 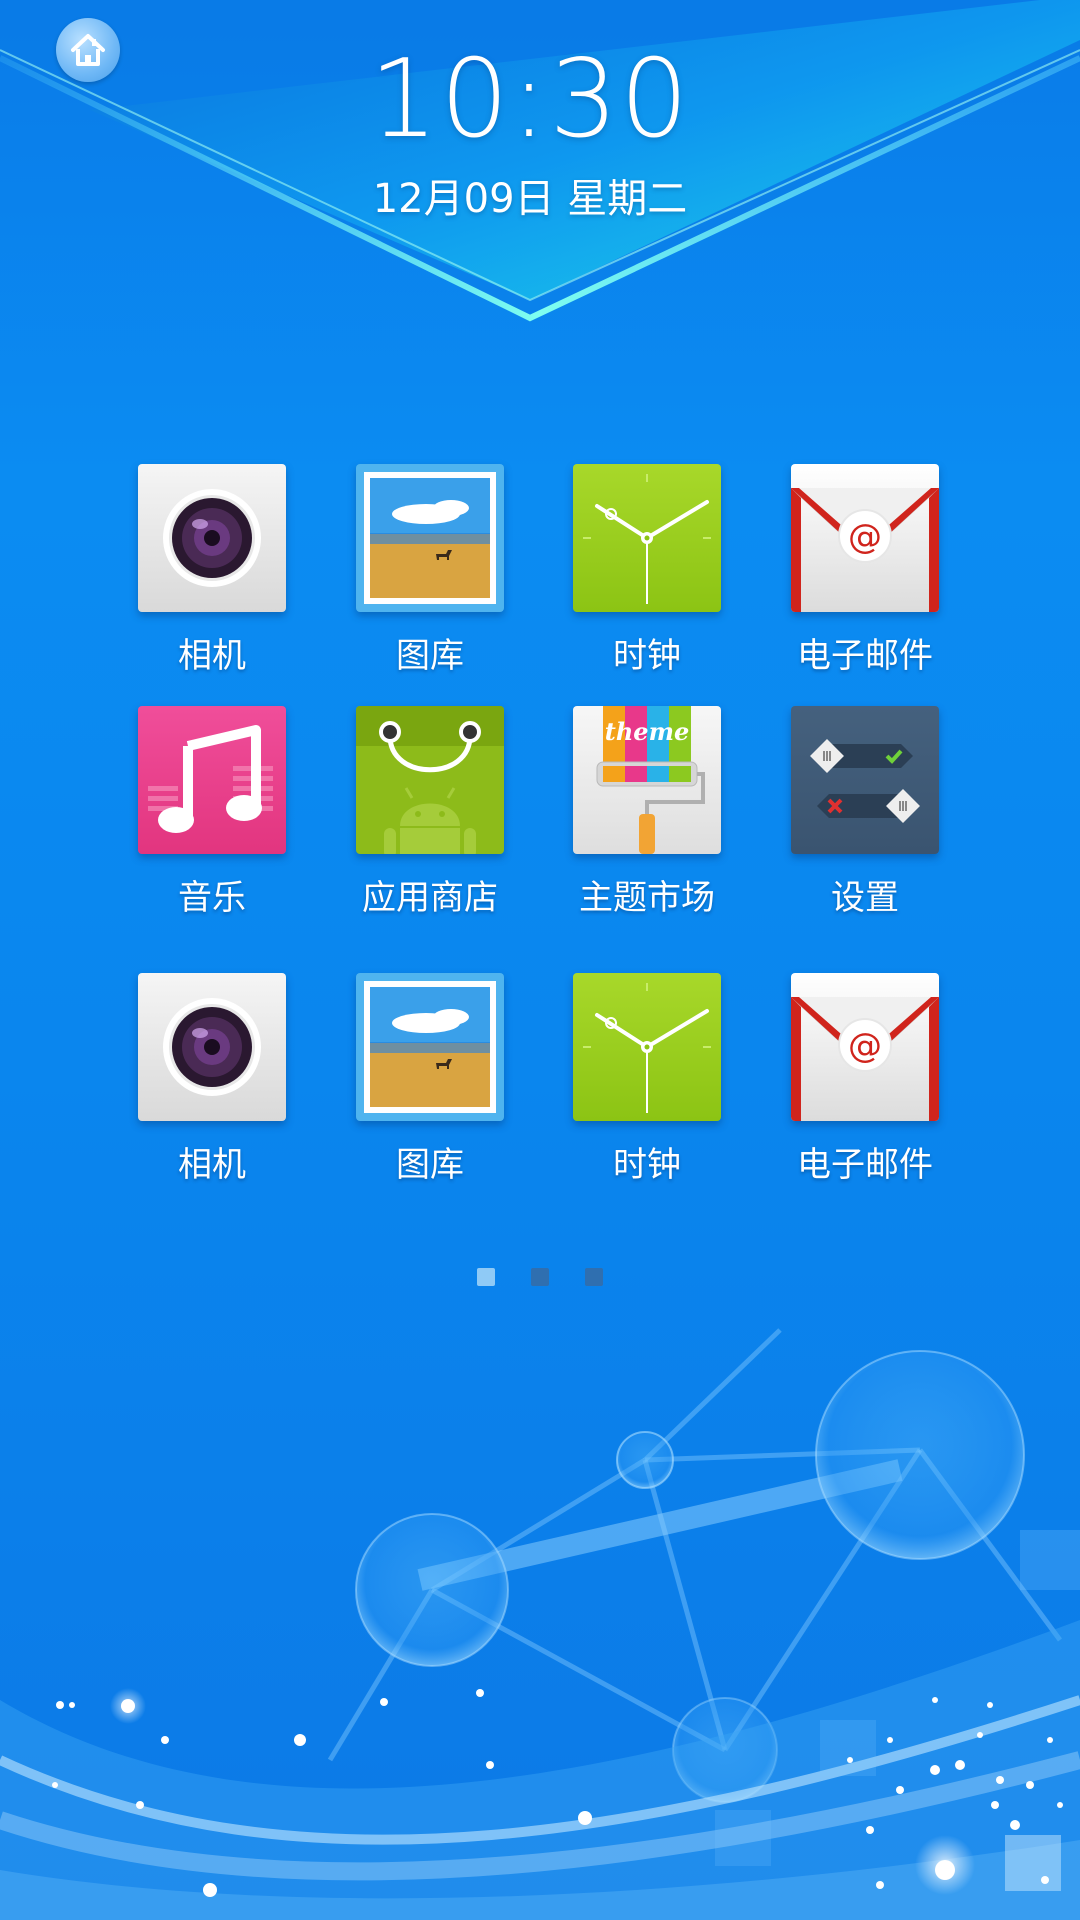 What do you see at coordinates (212, 898) in the screenshot?
I see `app-label: 音乐` at bounding box center [212, 898].